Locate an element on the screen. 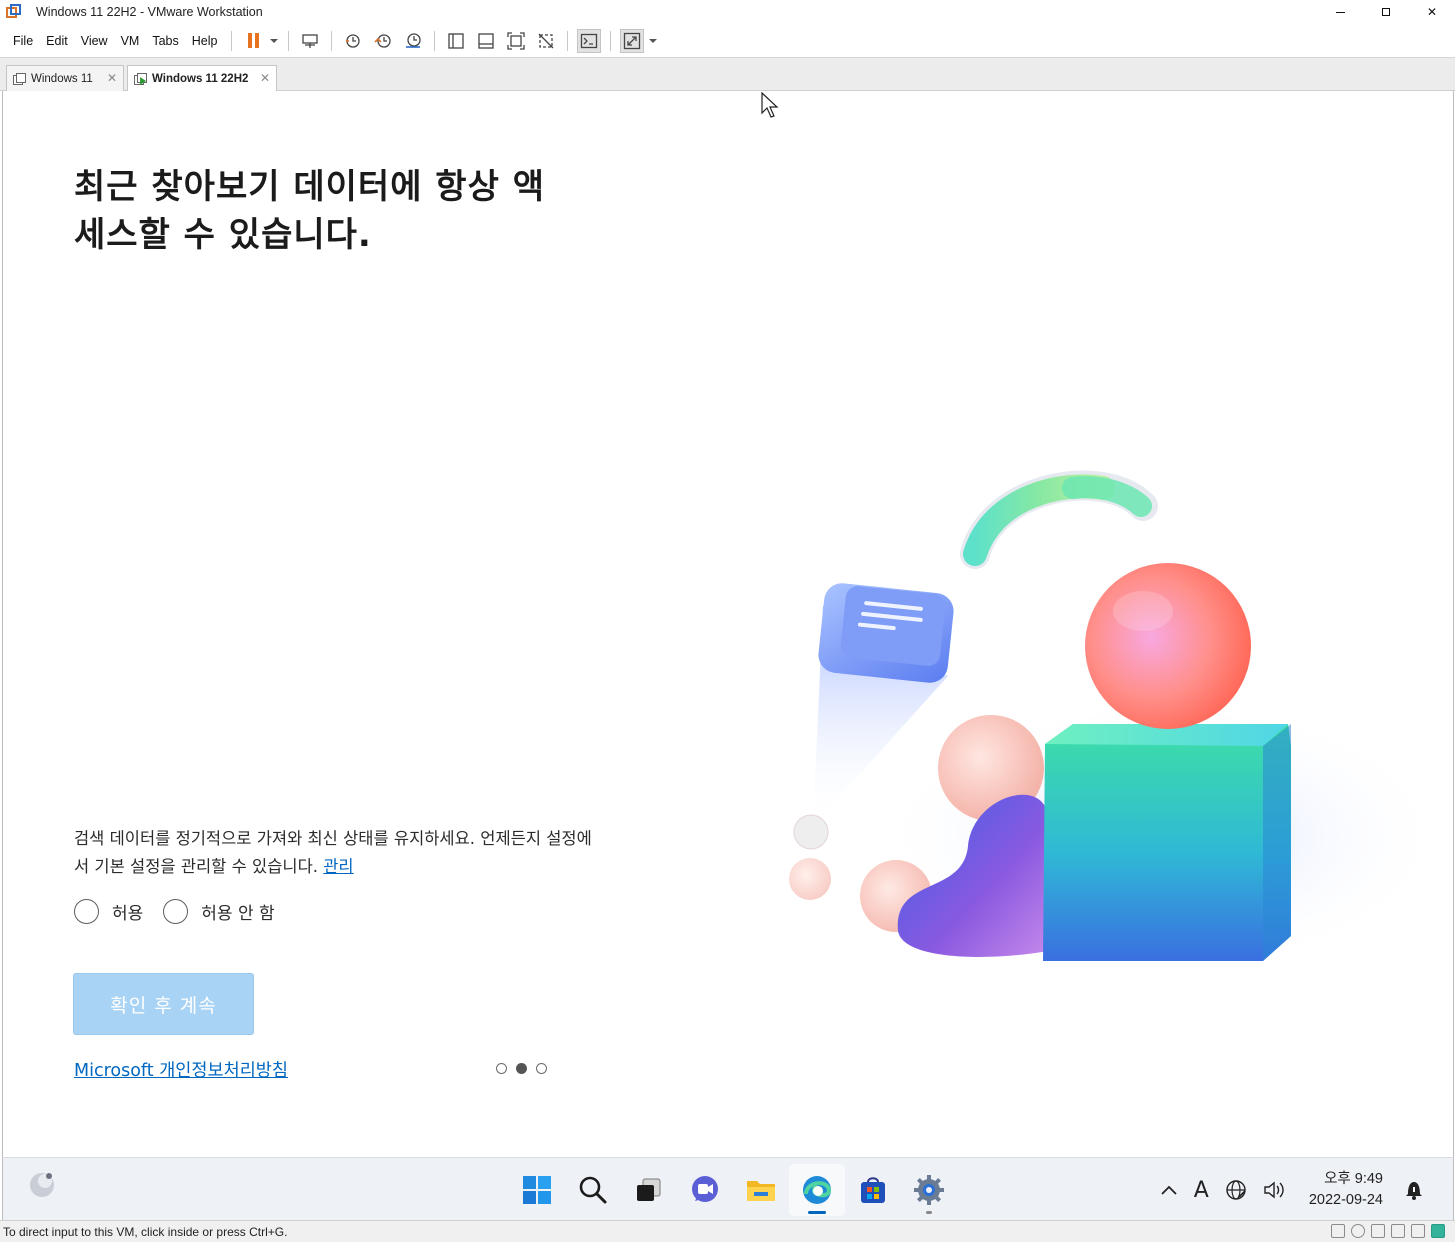  page-dot-2-current is located at coordinates (521, 1068).